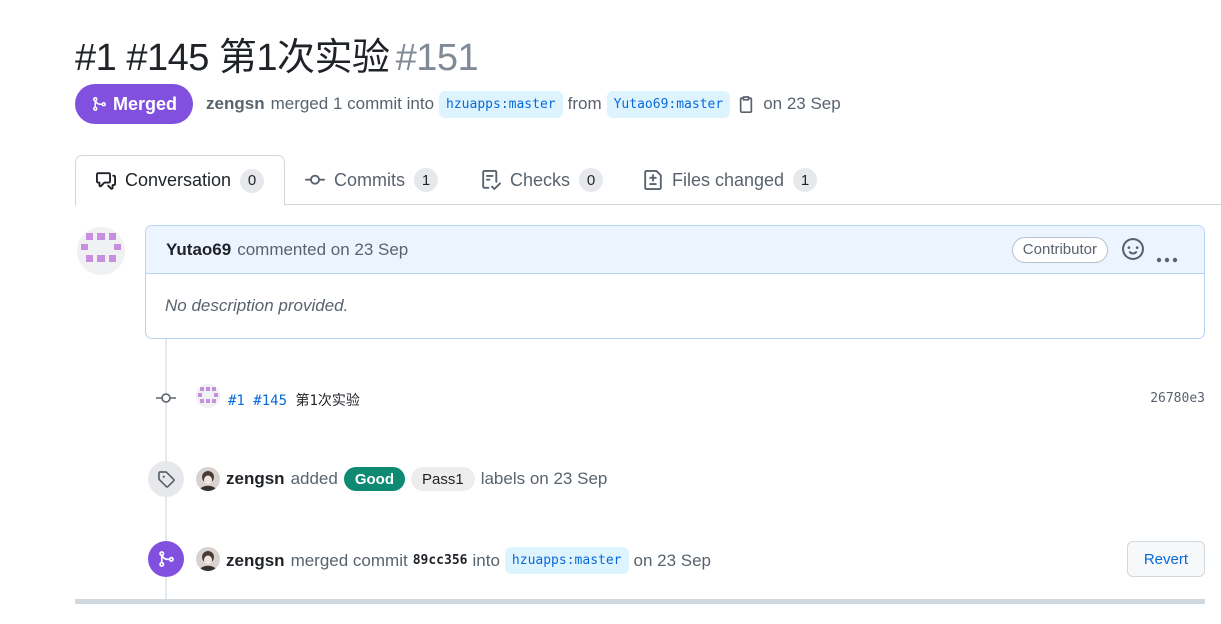  What do you see at coordinates (677, 399) in the screenshot?
I see `commit-item: #1 #145 第1次实验 26780e3` at bounding box center [677, 399].